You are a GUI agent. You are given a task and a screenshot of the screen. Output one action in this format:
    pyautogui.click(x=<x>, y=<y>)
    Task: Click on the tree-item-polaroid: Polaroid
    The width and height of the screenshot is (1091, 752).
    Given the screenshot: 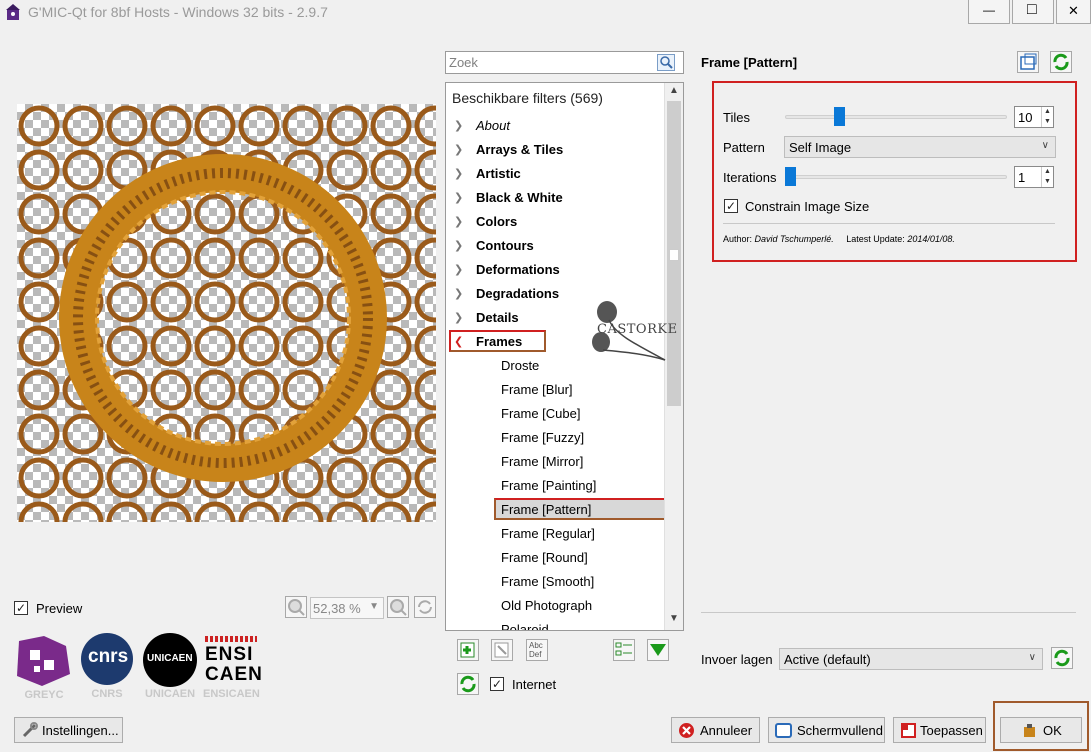 What is the action you would take?
    pyautogui.click(x=554, y=624)
    